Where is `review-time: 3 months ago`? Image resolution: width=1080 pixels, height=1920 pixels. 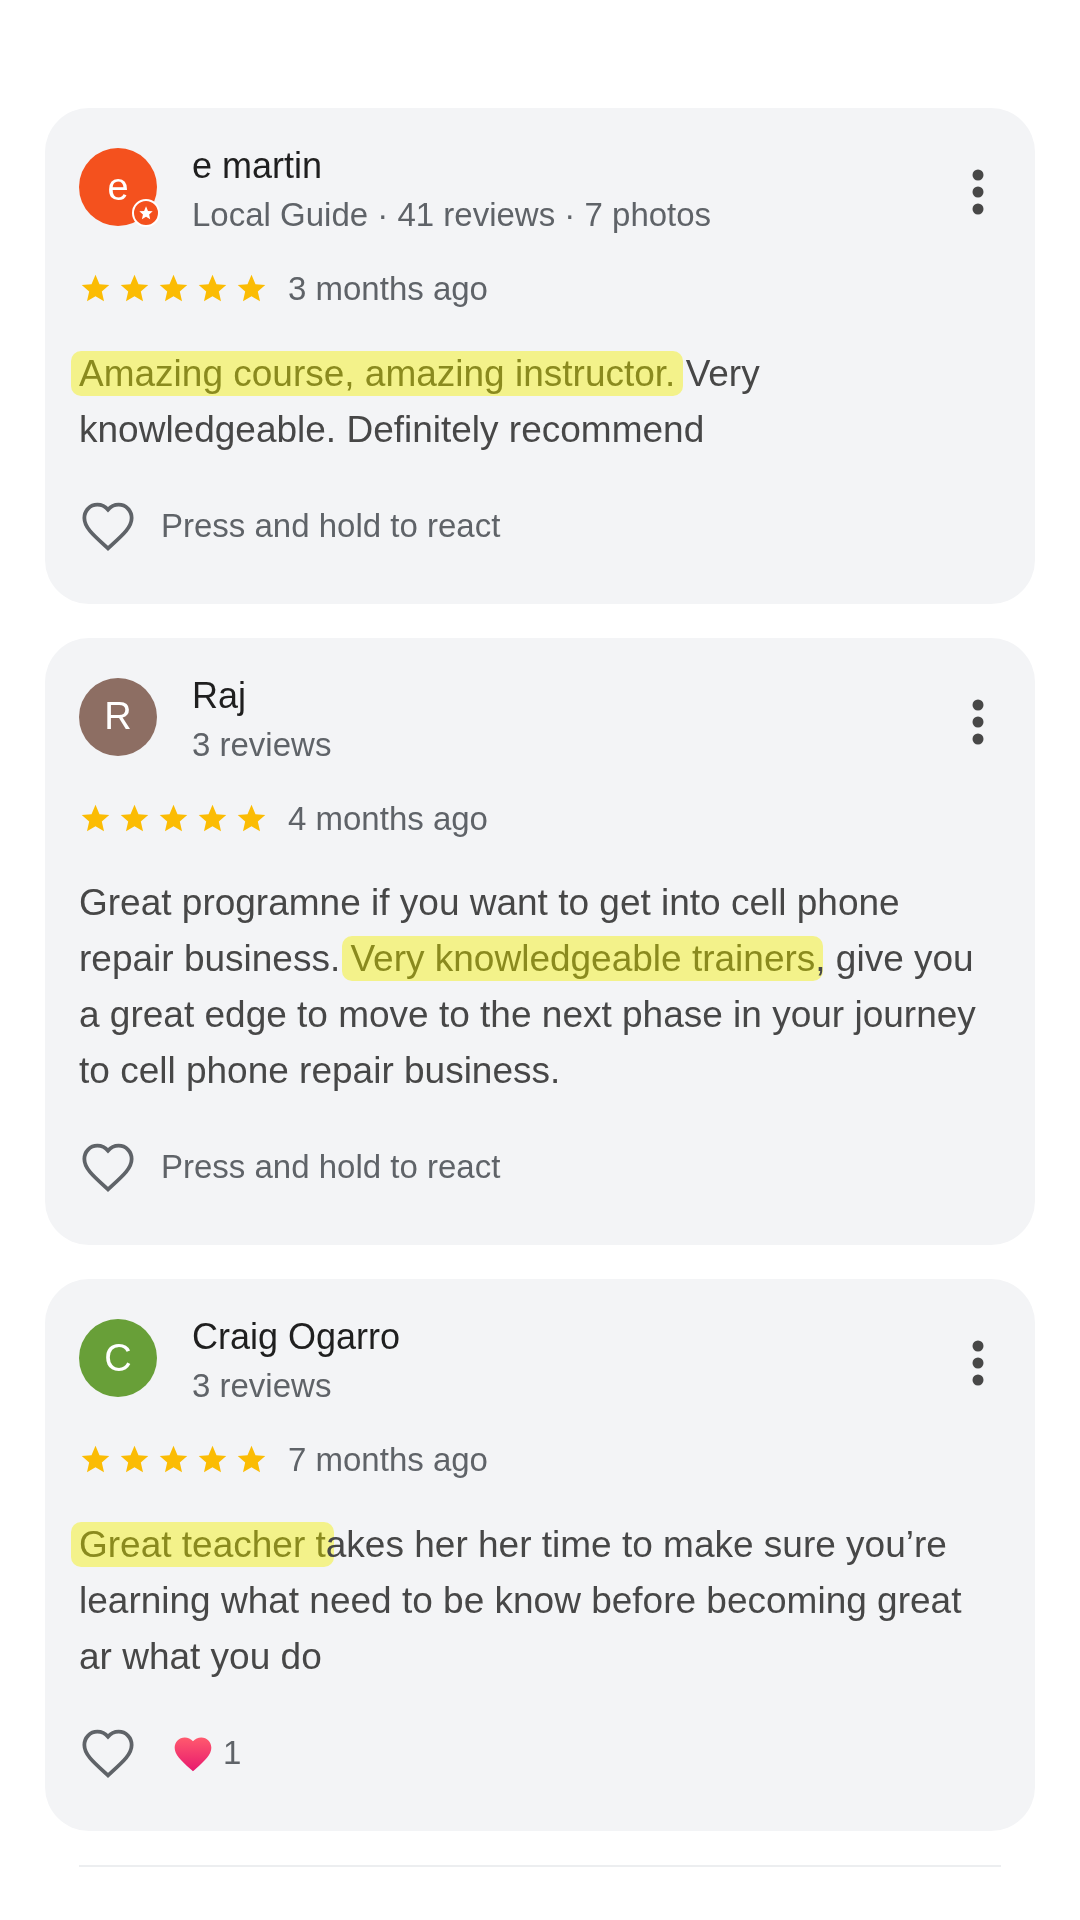
review-time: 3 months ago is located at coordinates (388, 289).